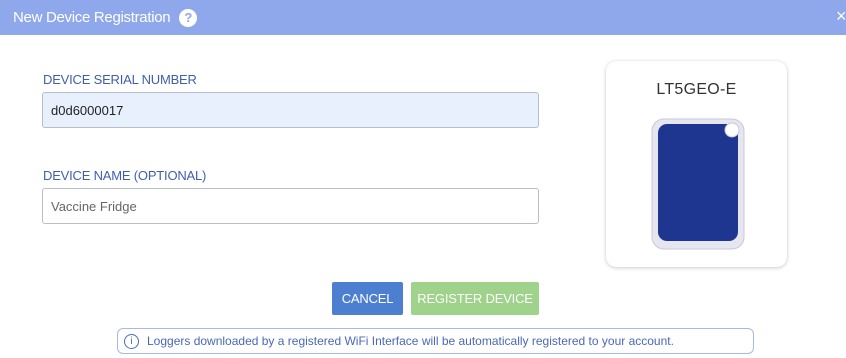 The image size is (846, 358). Describe the element at coordinates (188, 17) in the screenshot. I see `help-icon: ?` at that location.